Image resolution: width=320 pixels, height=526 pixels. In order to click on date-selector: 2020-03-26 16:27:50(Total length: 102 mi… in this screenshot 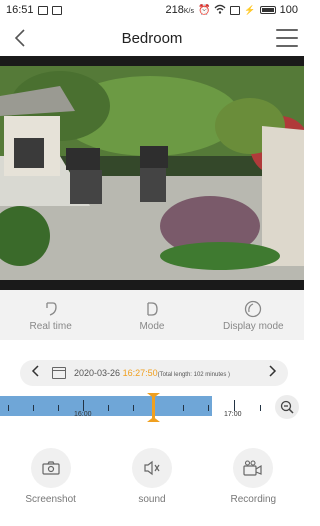, I will do `click(154, 373)`.